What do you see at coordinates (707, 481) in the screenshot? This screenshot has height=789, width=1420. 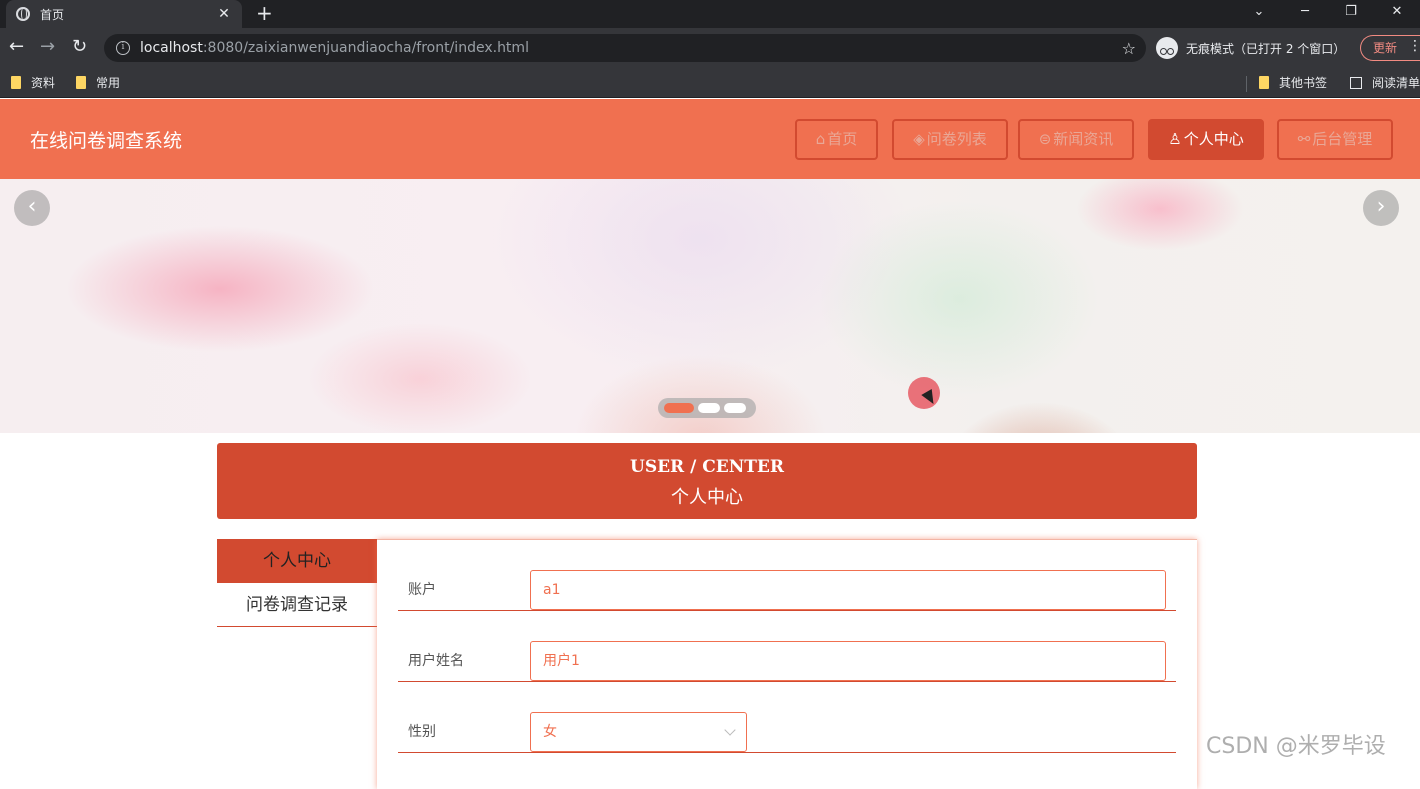 I see `section-title-banner: USER / CENTER 个人中心` at bounding box center [707, 481].